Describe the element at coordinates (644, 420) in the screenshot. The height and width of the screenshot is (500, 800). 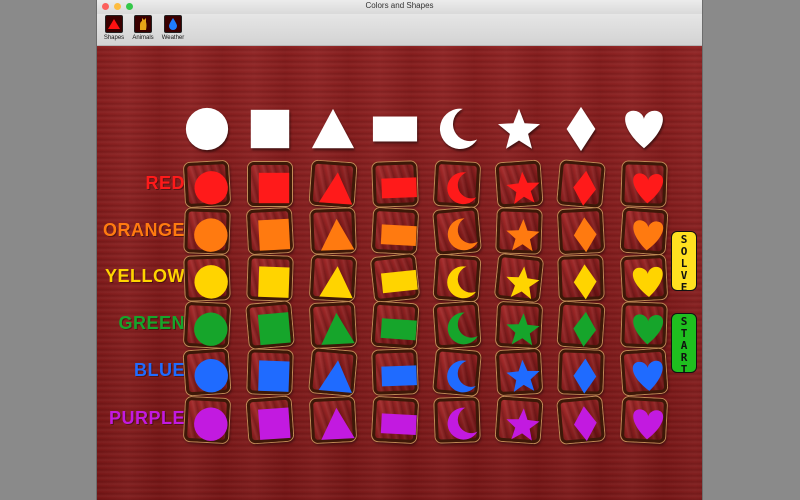
I see `tile-purple-heart` at that location.